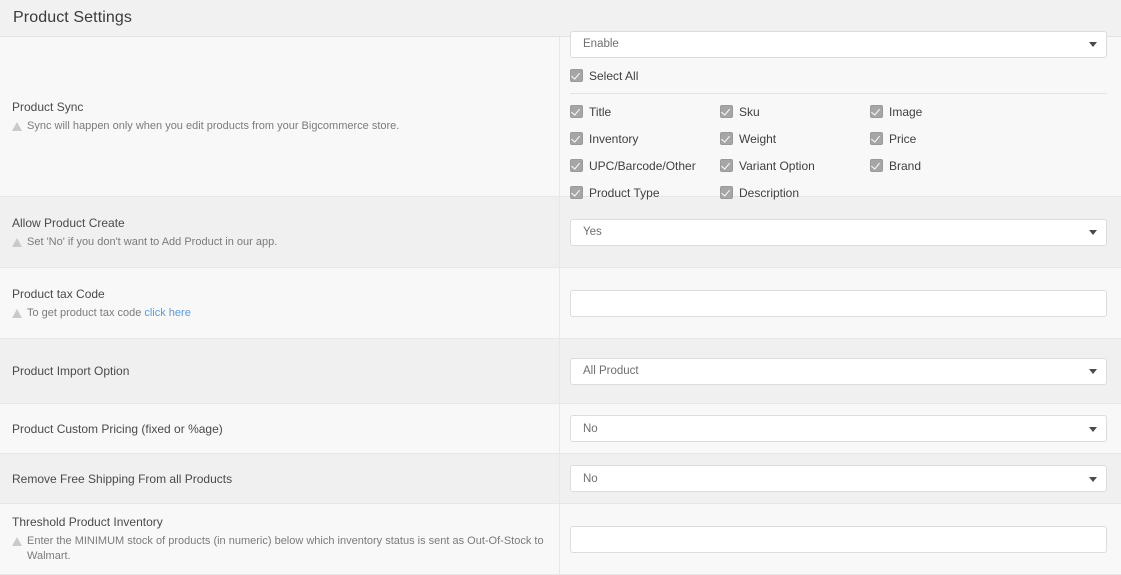 This screenshot has height=575, width=1121. What do you see at coordinates (280, 478) in the screenshot?
I see `label-cell-remove-free-shipping: Remove Free Shipping From all Products` at bounding box center [280, 478].